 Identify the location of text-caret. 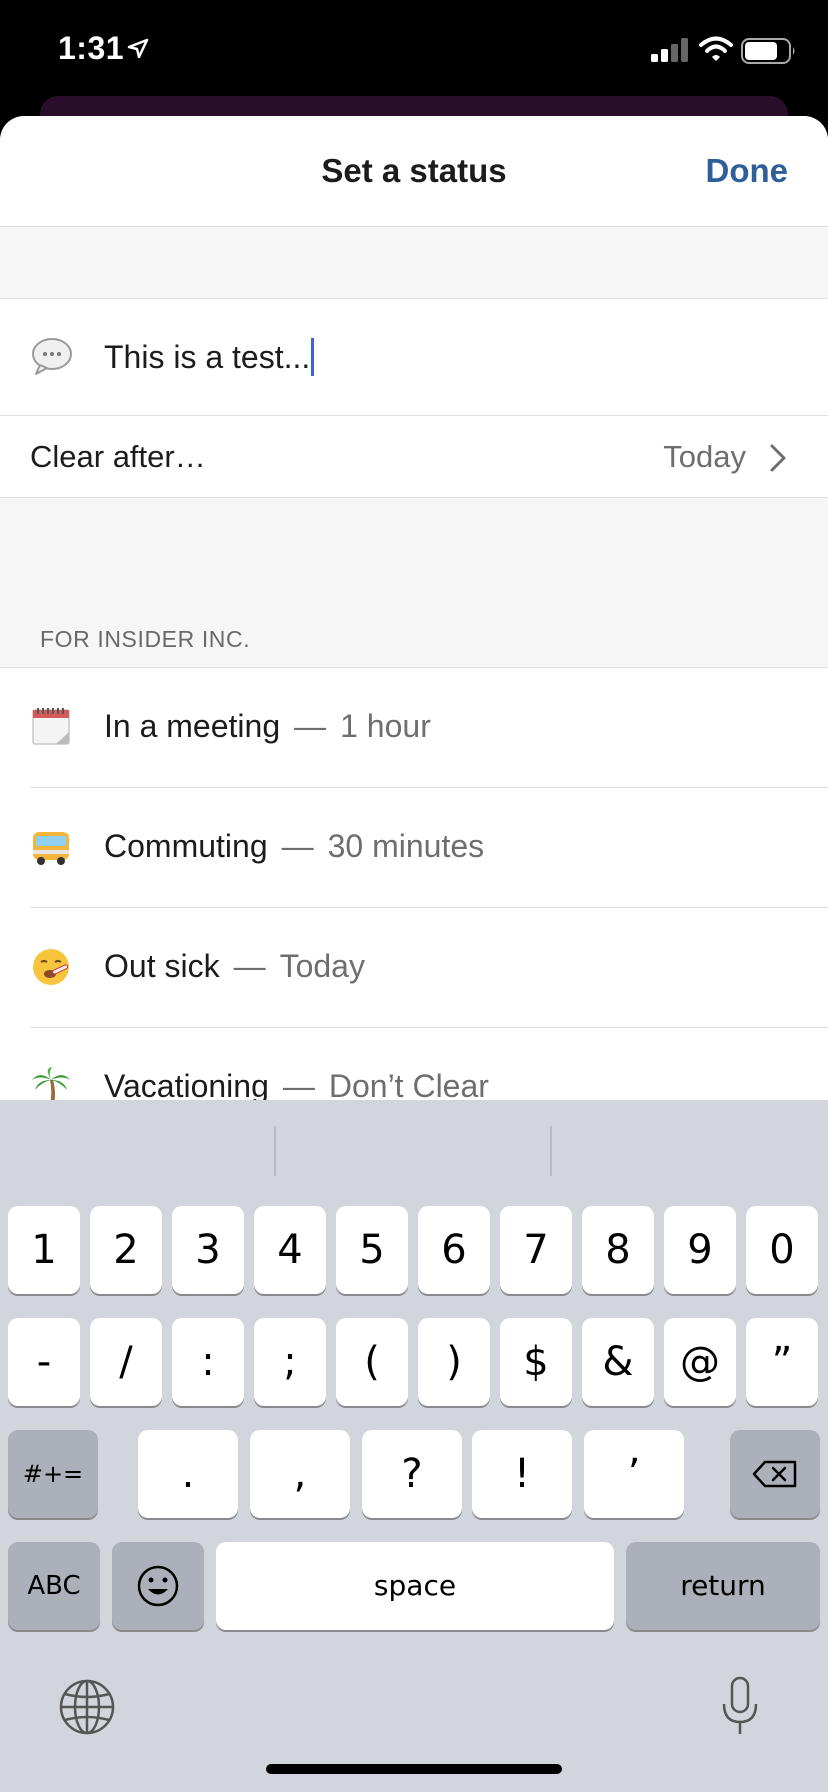
(313, 357).